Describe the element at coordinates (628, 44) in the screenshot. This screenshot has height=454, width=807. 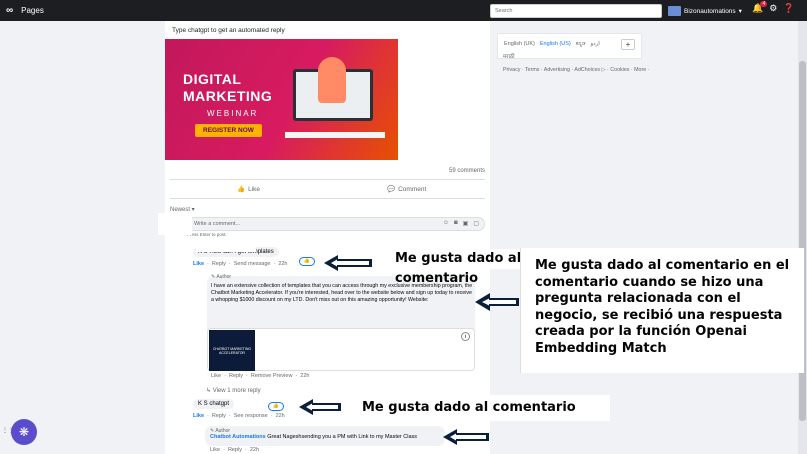
I see `add-language-button: +` at that location.